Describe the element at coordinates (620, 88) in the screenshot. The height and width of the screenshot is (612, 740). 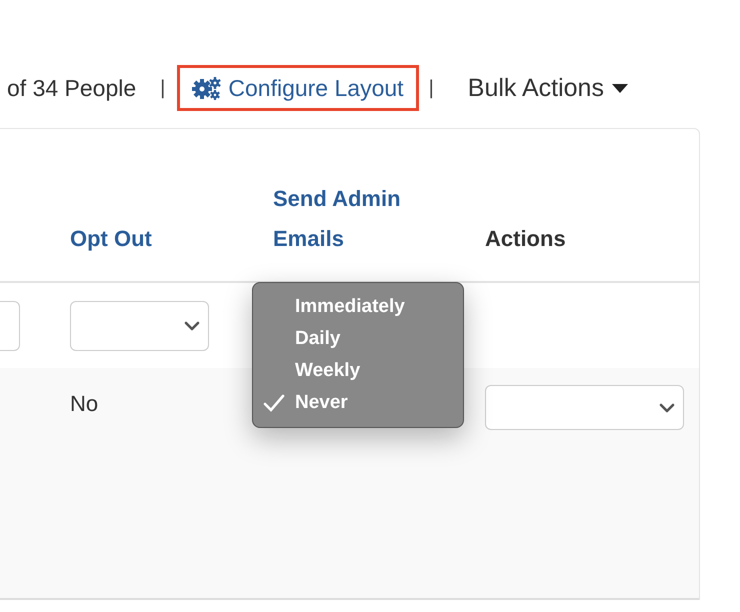
I see `caret-down-icon` at that location.